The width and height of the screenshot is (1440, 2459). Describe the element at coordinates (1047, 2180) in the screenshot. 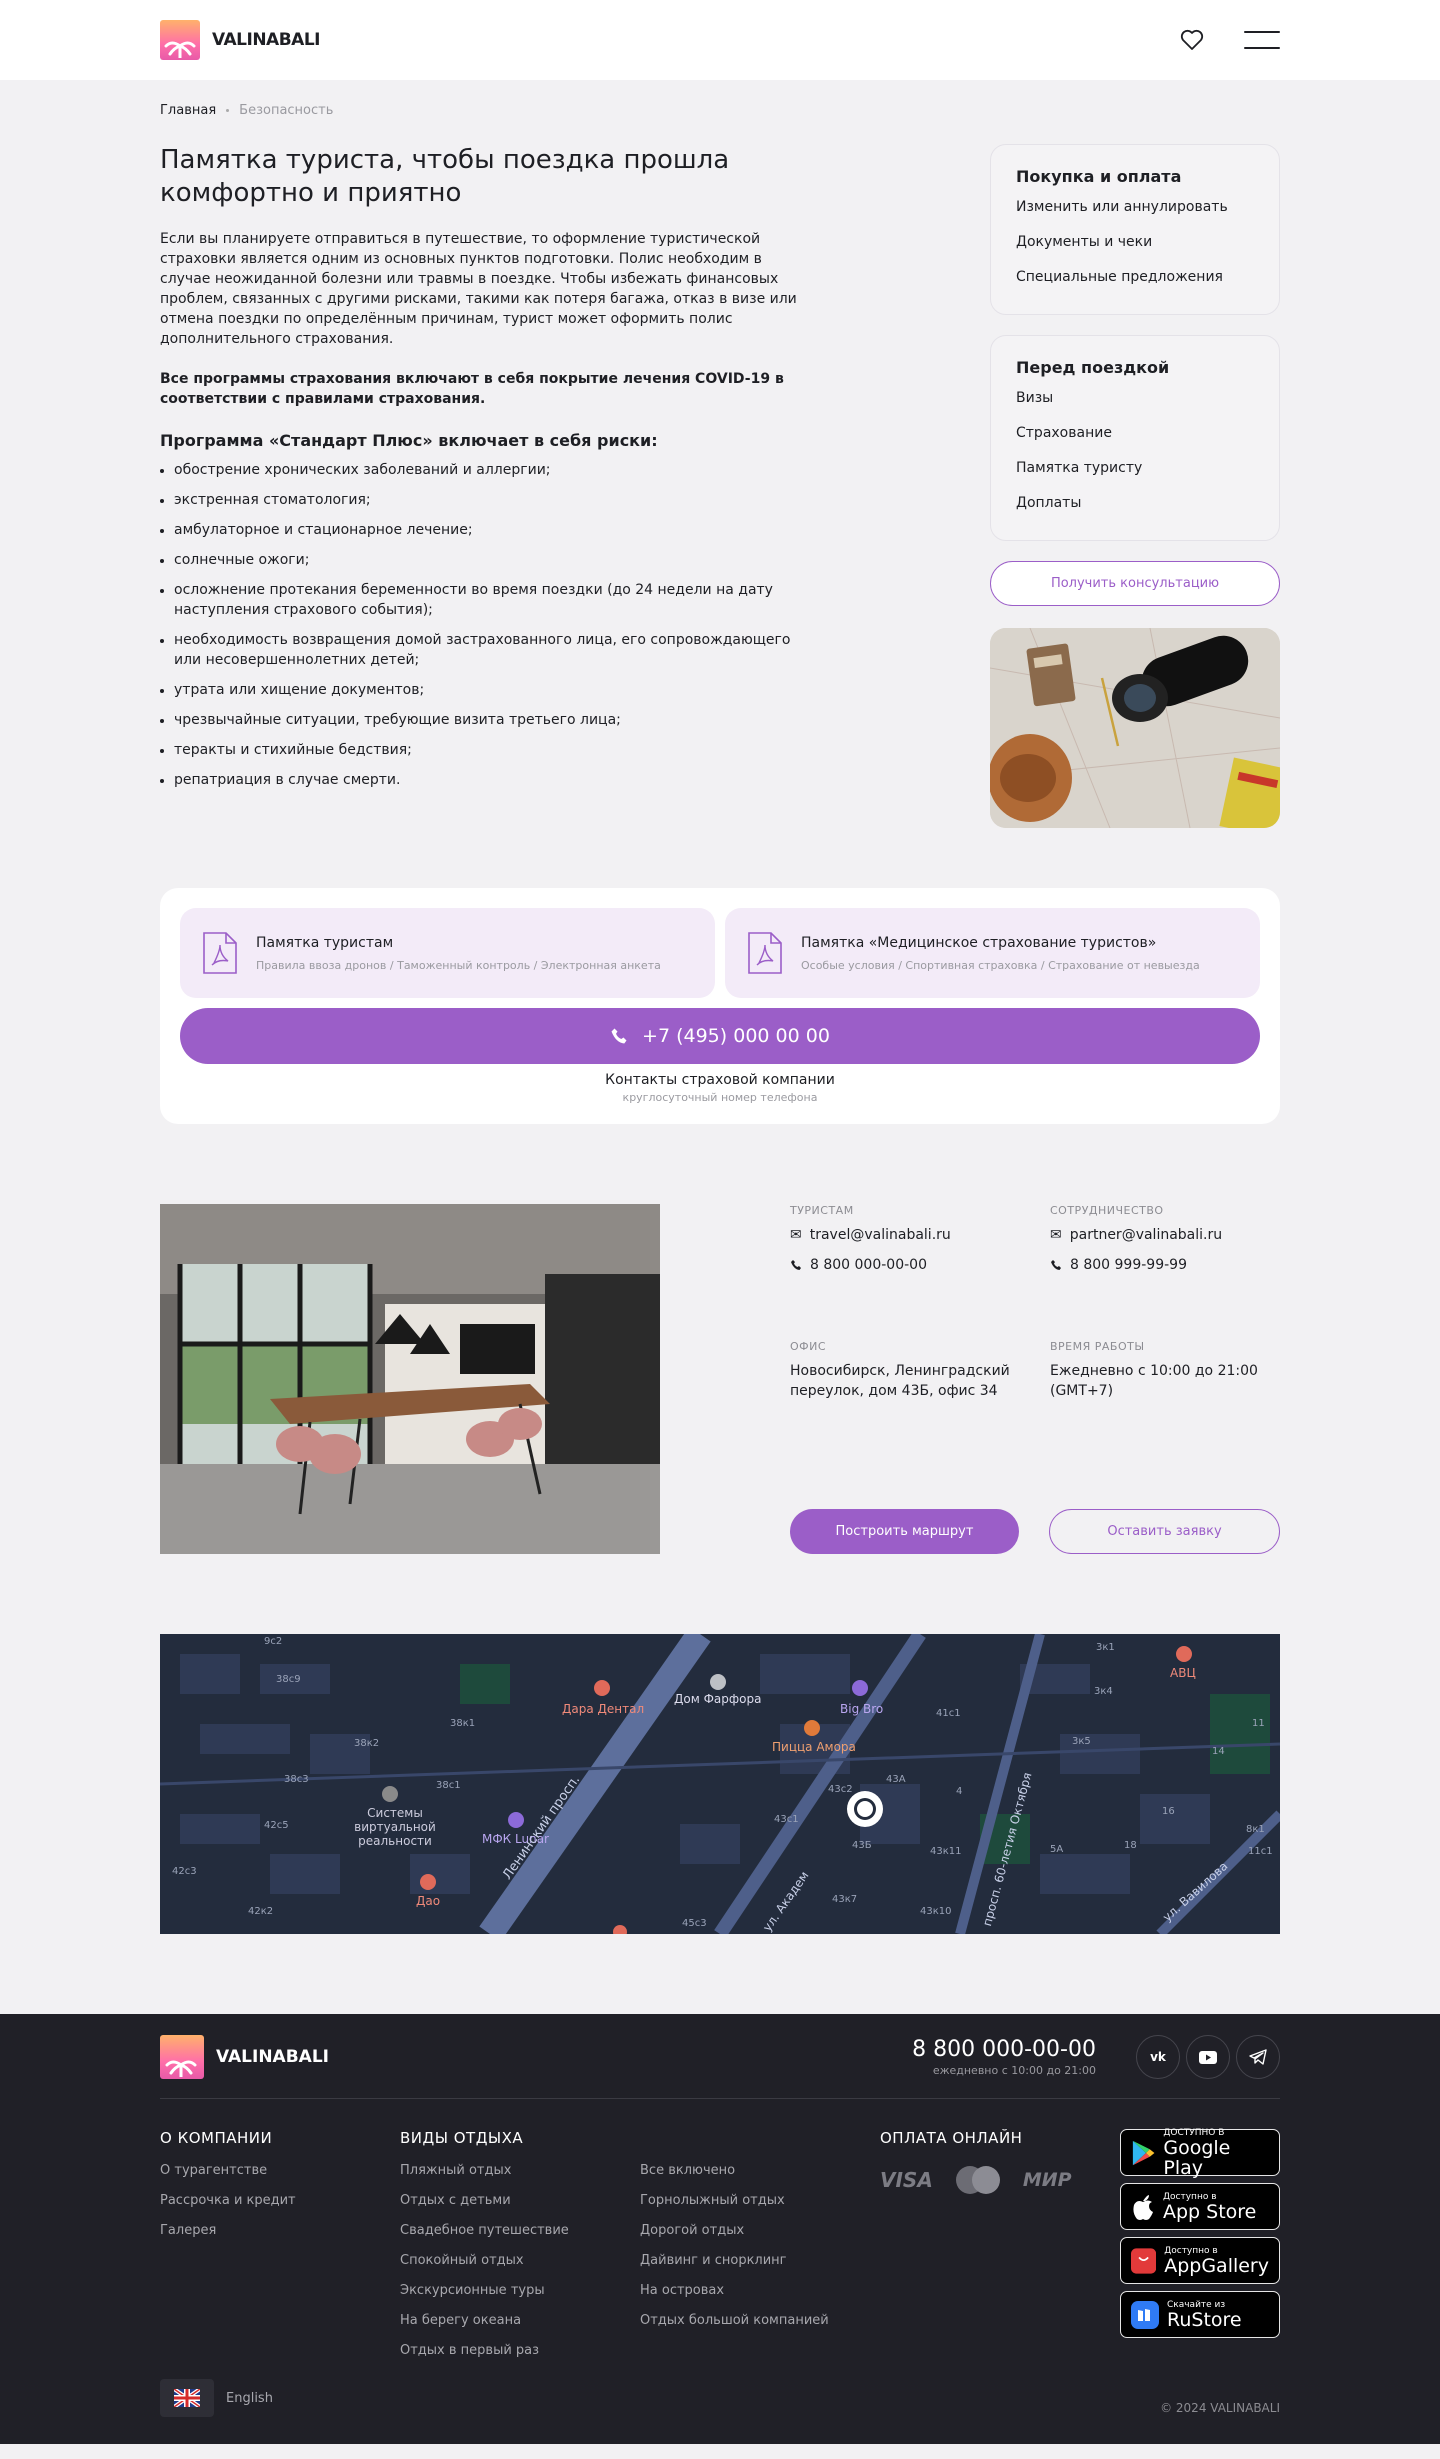

I see `mir-icon: МИР` at that location.